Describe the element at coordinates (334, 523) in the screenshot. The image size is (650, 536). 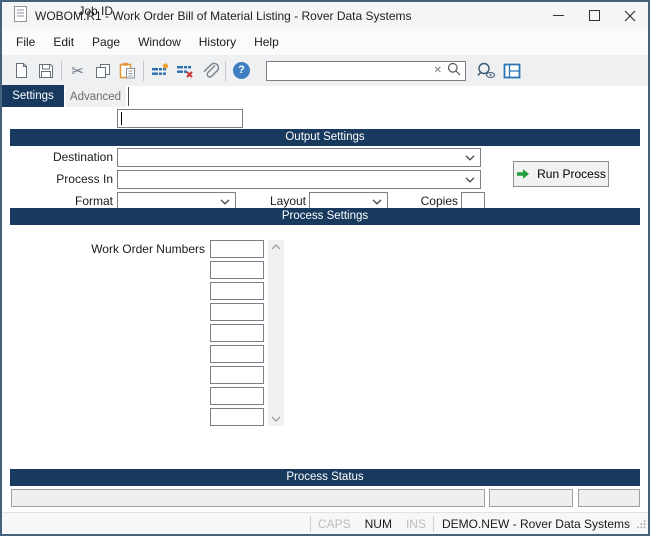
I see `caps-indicator: CAPS` at that location.